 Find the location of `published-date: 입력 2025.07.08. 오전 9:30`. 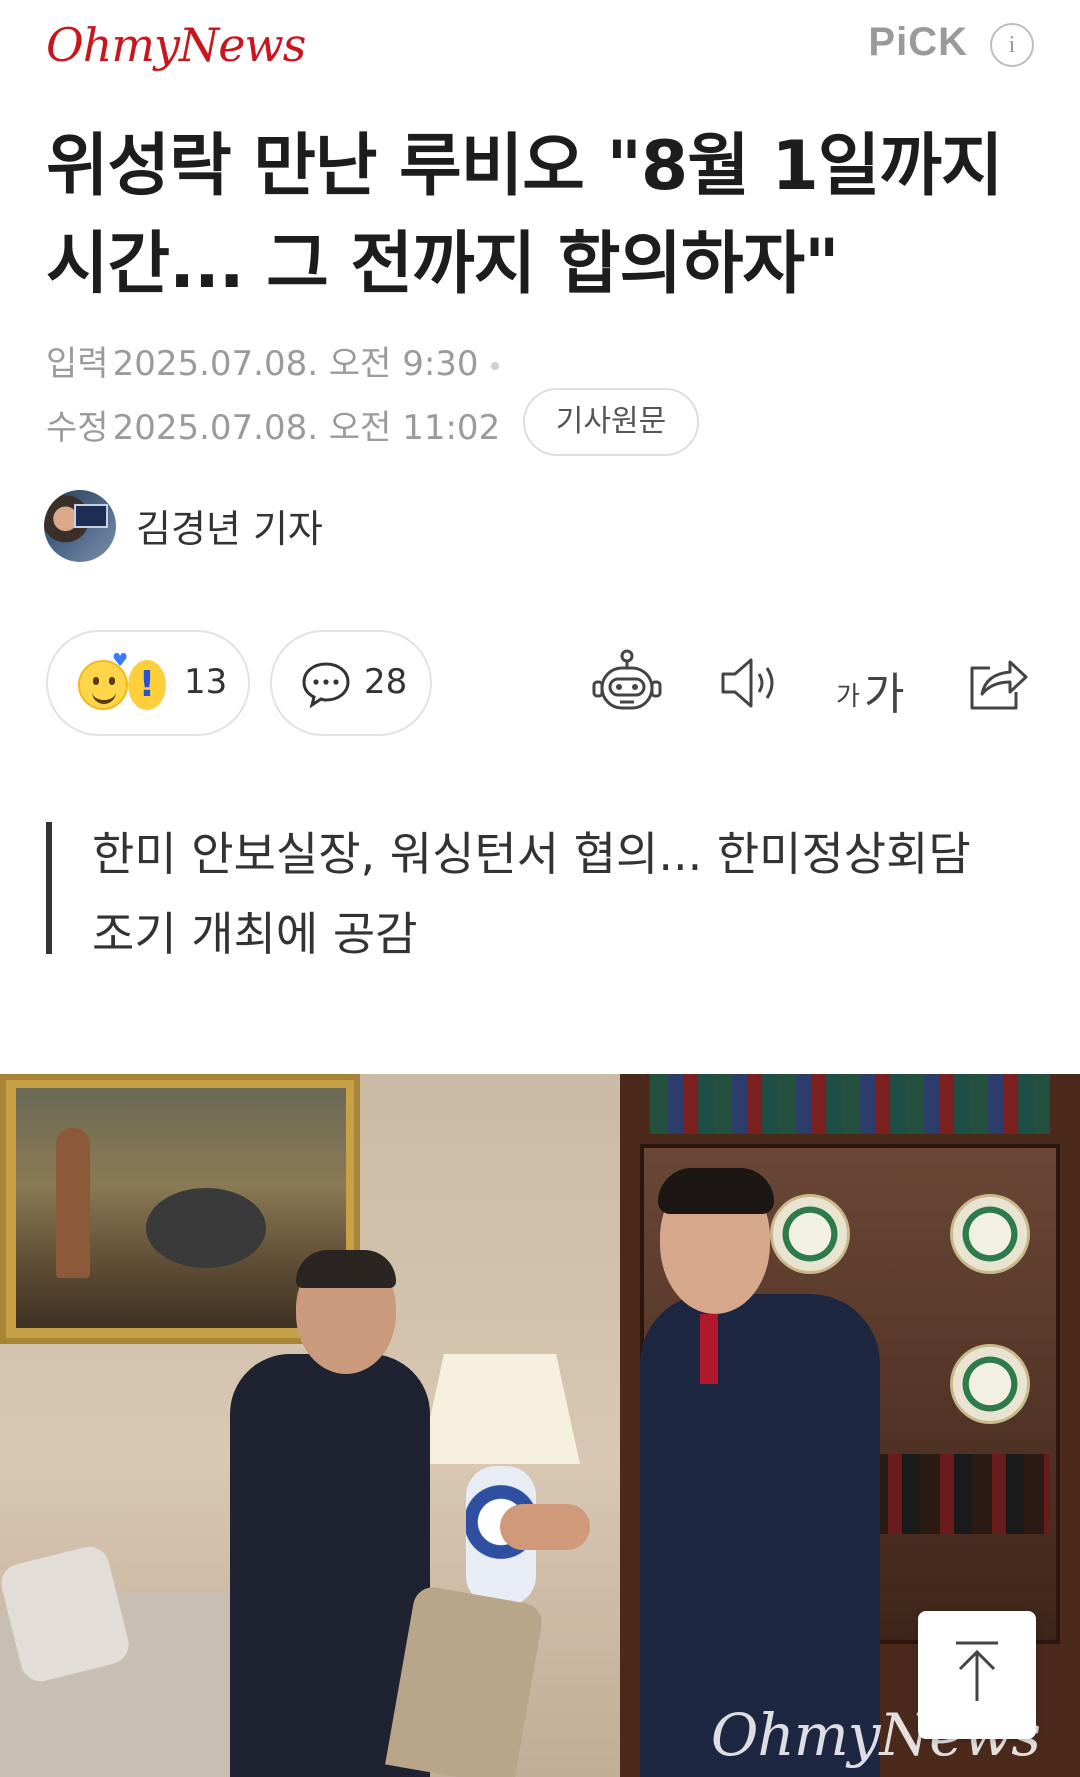

published-date: 입력 2025.07.08. 오전 9:30 is located at coordinates (272, 360).